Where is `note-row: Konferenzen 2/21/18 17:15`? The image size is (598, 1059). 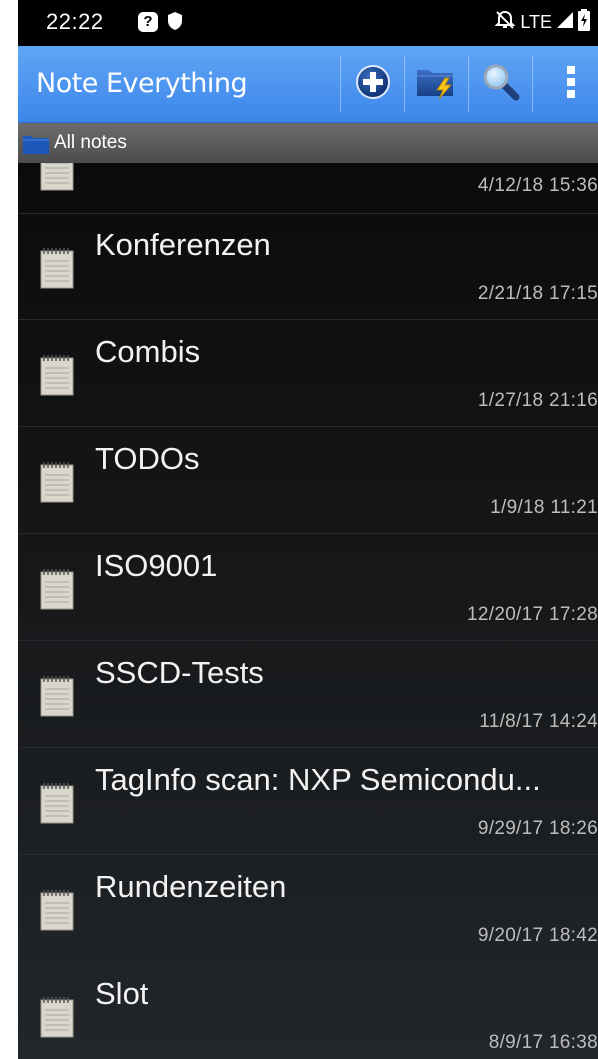 note-row: Konferenzen 2/21/18 17:15 is located at coordinates (308, 266).